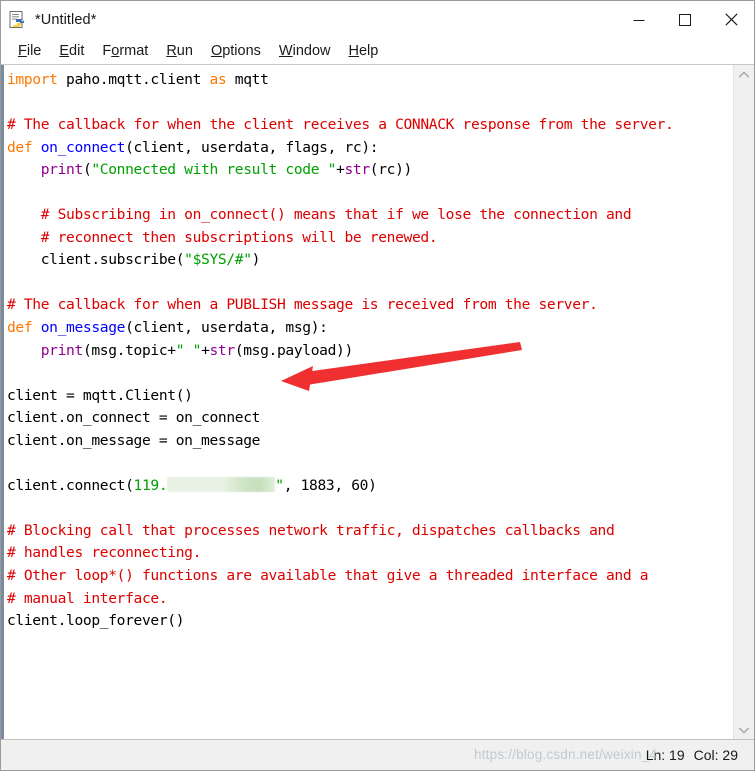 This screenshot has width=755, height=772. I want to click on maximize-icon, so click(685, 19).